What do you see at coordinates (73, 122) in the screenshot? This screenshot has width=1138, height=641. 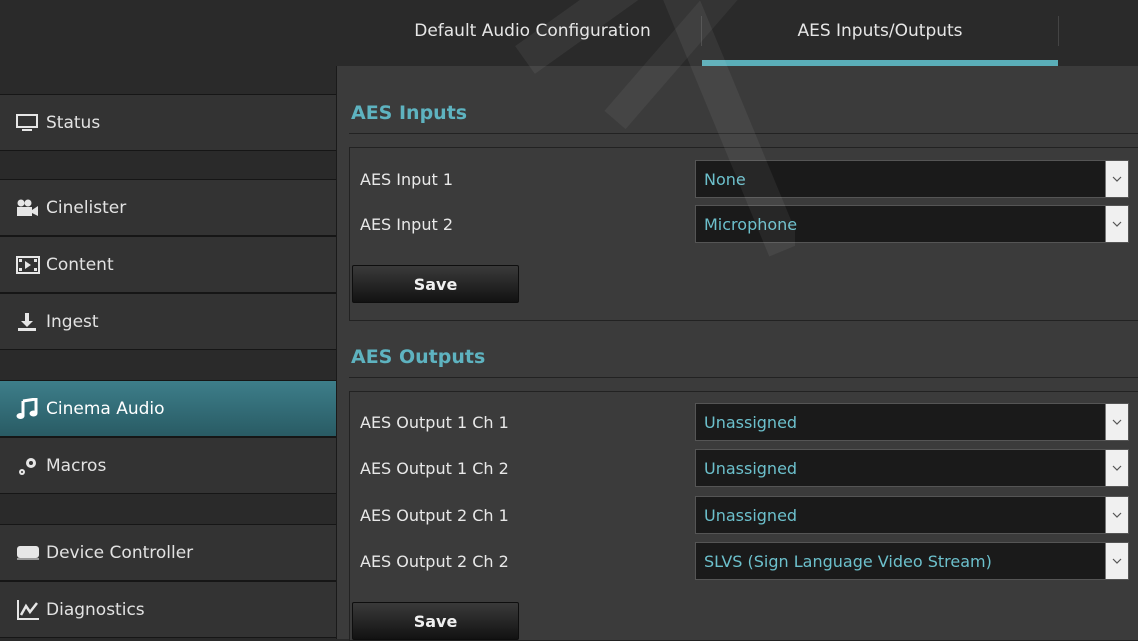 I see `sidebar-item-label: Status` at bounding box center [73, 122].